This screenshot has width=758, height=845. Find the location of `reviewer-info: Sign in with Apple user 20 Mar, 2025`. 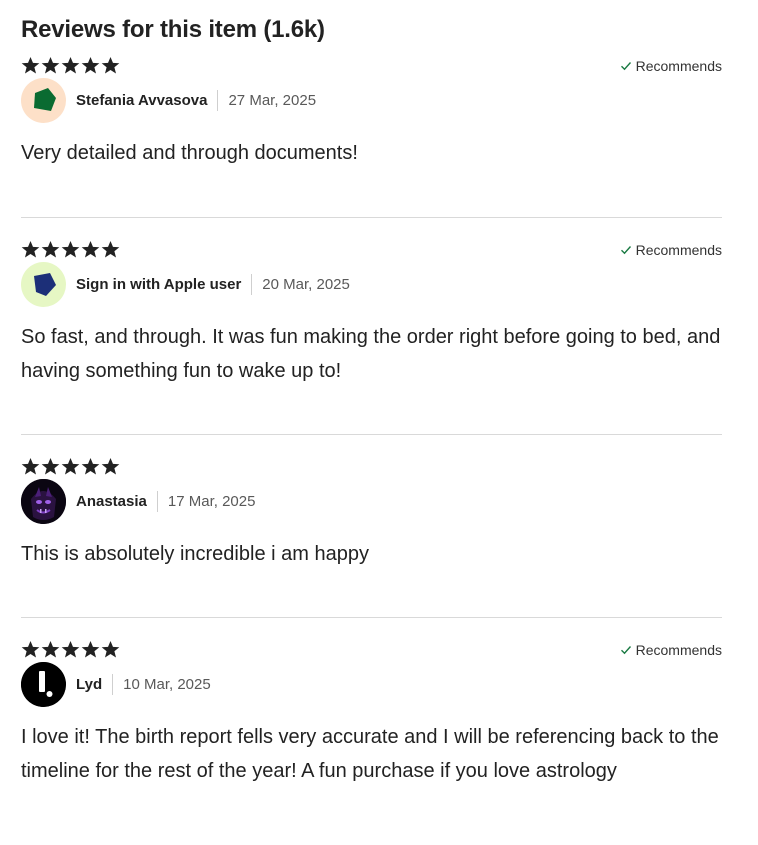

reviewer-info: Sign in with Apple user 20 Mar, 2025 is located at coordinates (185, 284).